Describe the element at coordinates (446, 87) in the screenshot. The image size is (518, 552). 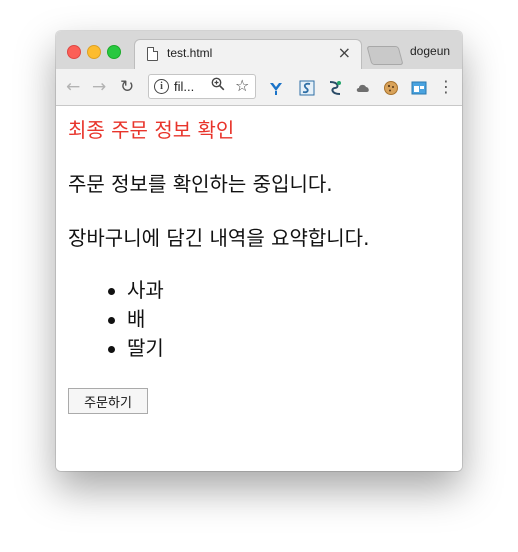
I see `menu-icon: ⋮` at that location.